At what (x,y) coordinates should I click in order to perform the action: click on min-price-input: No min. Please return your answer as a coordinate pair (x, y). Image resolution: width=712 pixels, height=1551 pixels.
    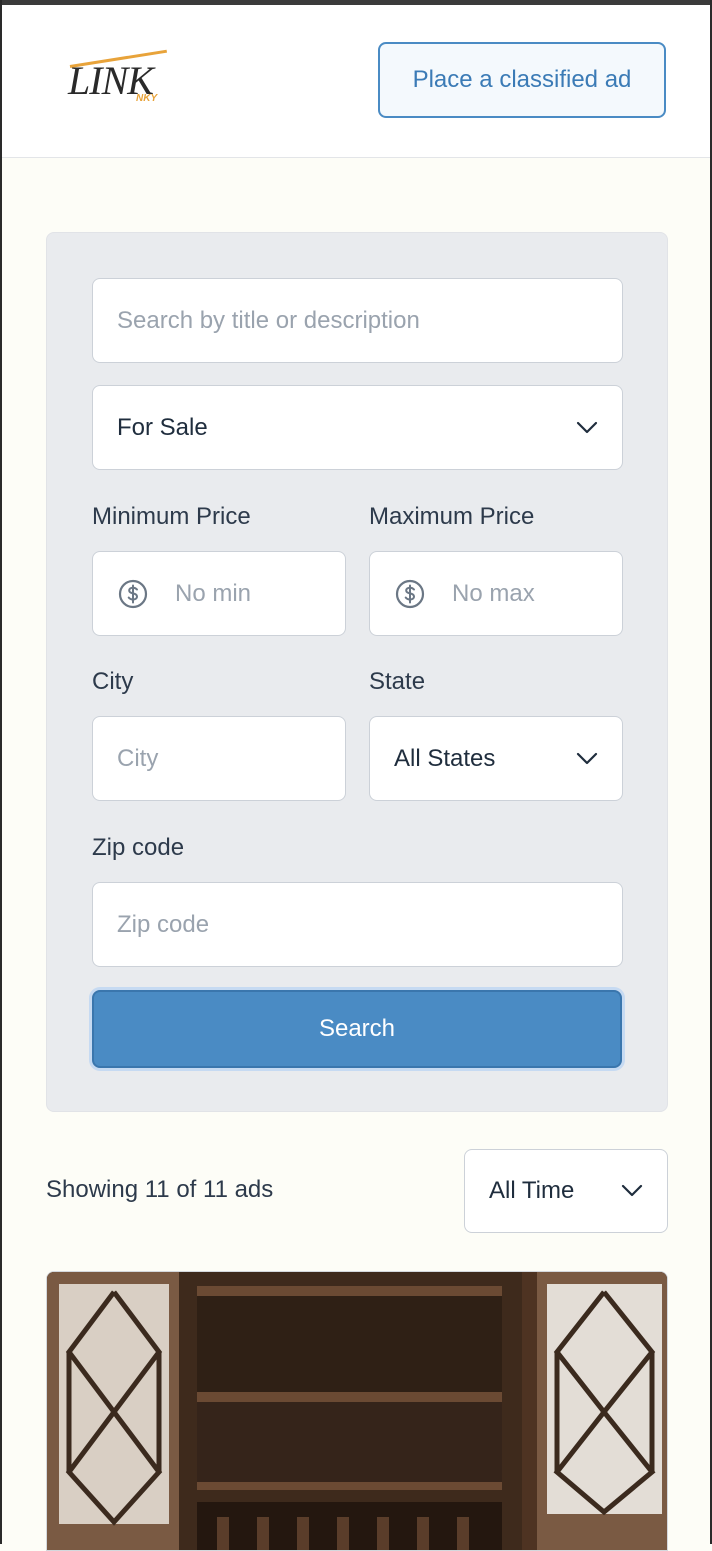
    Looking at the image, I should click on (219, 593).